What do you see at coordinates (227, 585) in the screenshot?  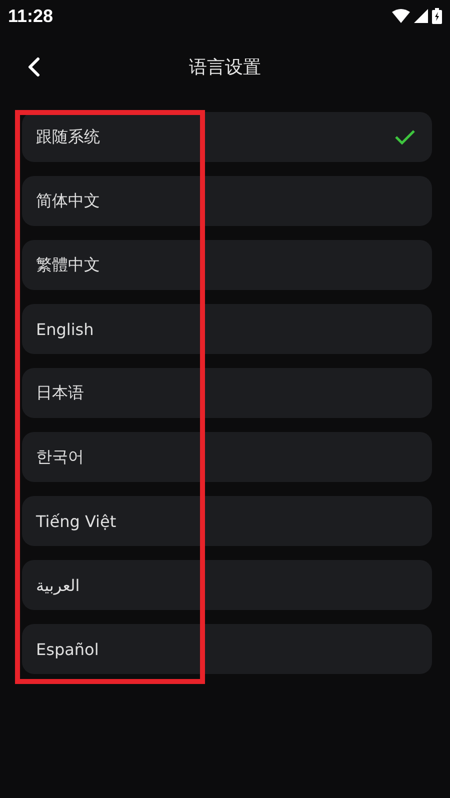 I see `language-option: العربية` at bounding box center [227, 585].